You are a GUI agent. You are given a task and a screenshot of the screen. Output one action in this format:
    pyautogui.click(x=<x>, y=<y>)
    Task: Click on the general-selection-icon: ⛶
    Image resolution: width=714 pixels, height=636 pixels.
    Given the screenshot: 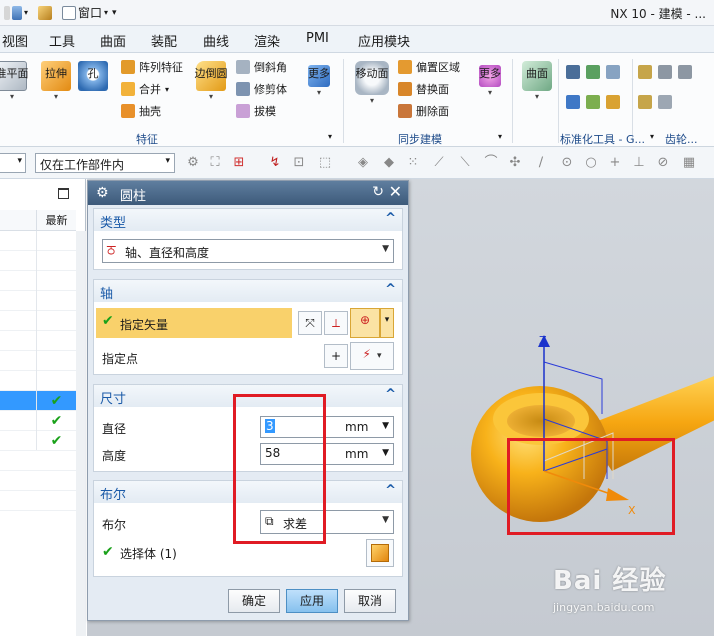 What is the action you would take?
    pyautogui.click(x=215, y=163)
    